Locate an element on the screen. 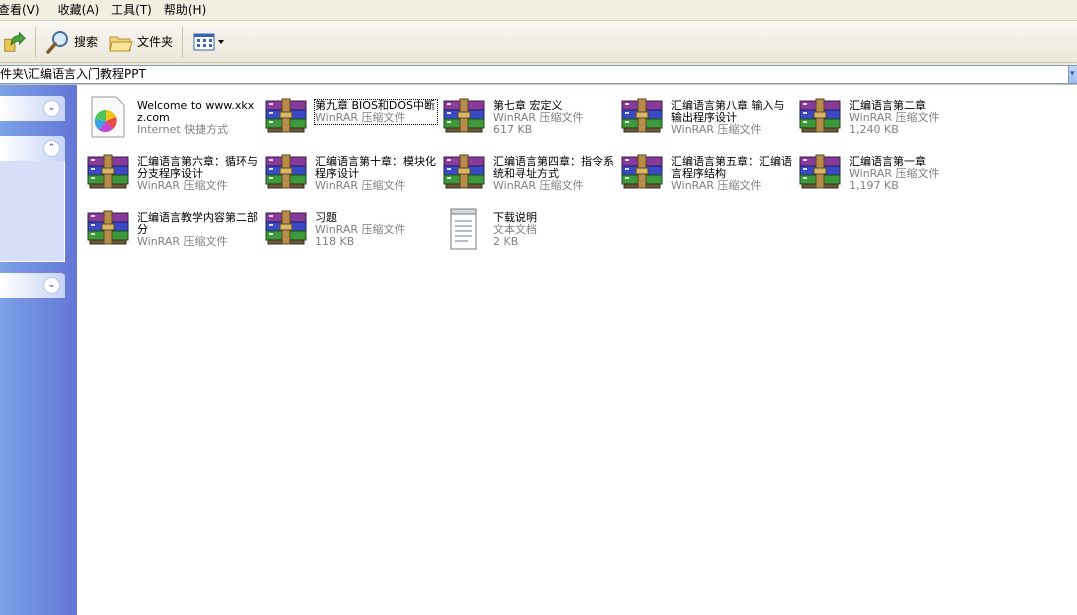  dropdown-arrow-icon is located at coordinates (221, 41).